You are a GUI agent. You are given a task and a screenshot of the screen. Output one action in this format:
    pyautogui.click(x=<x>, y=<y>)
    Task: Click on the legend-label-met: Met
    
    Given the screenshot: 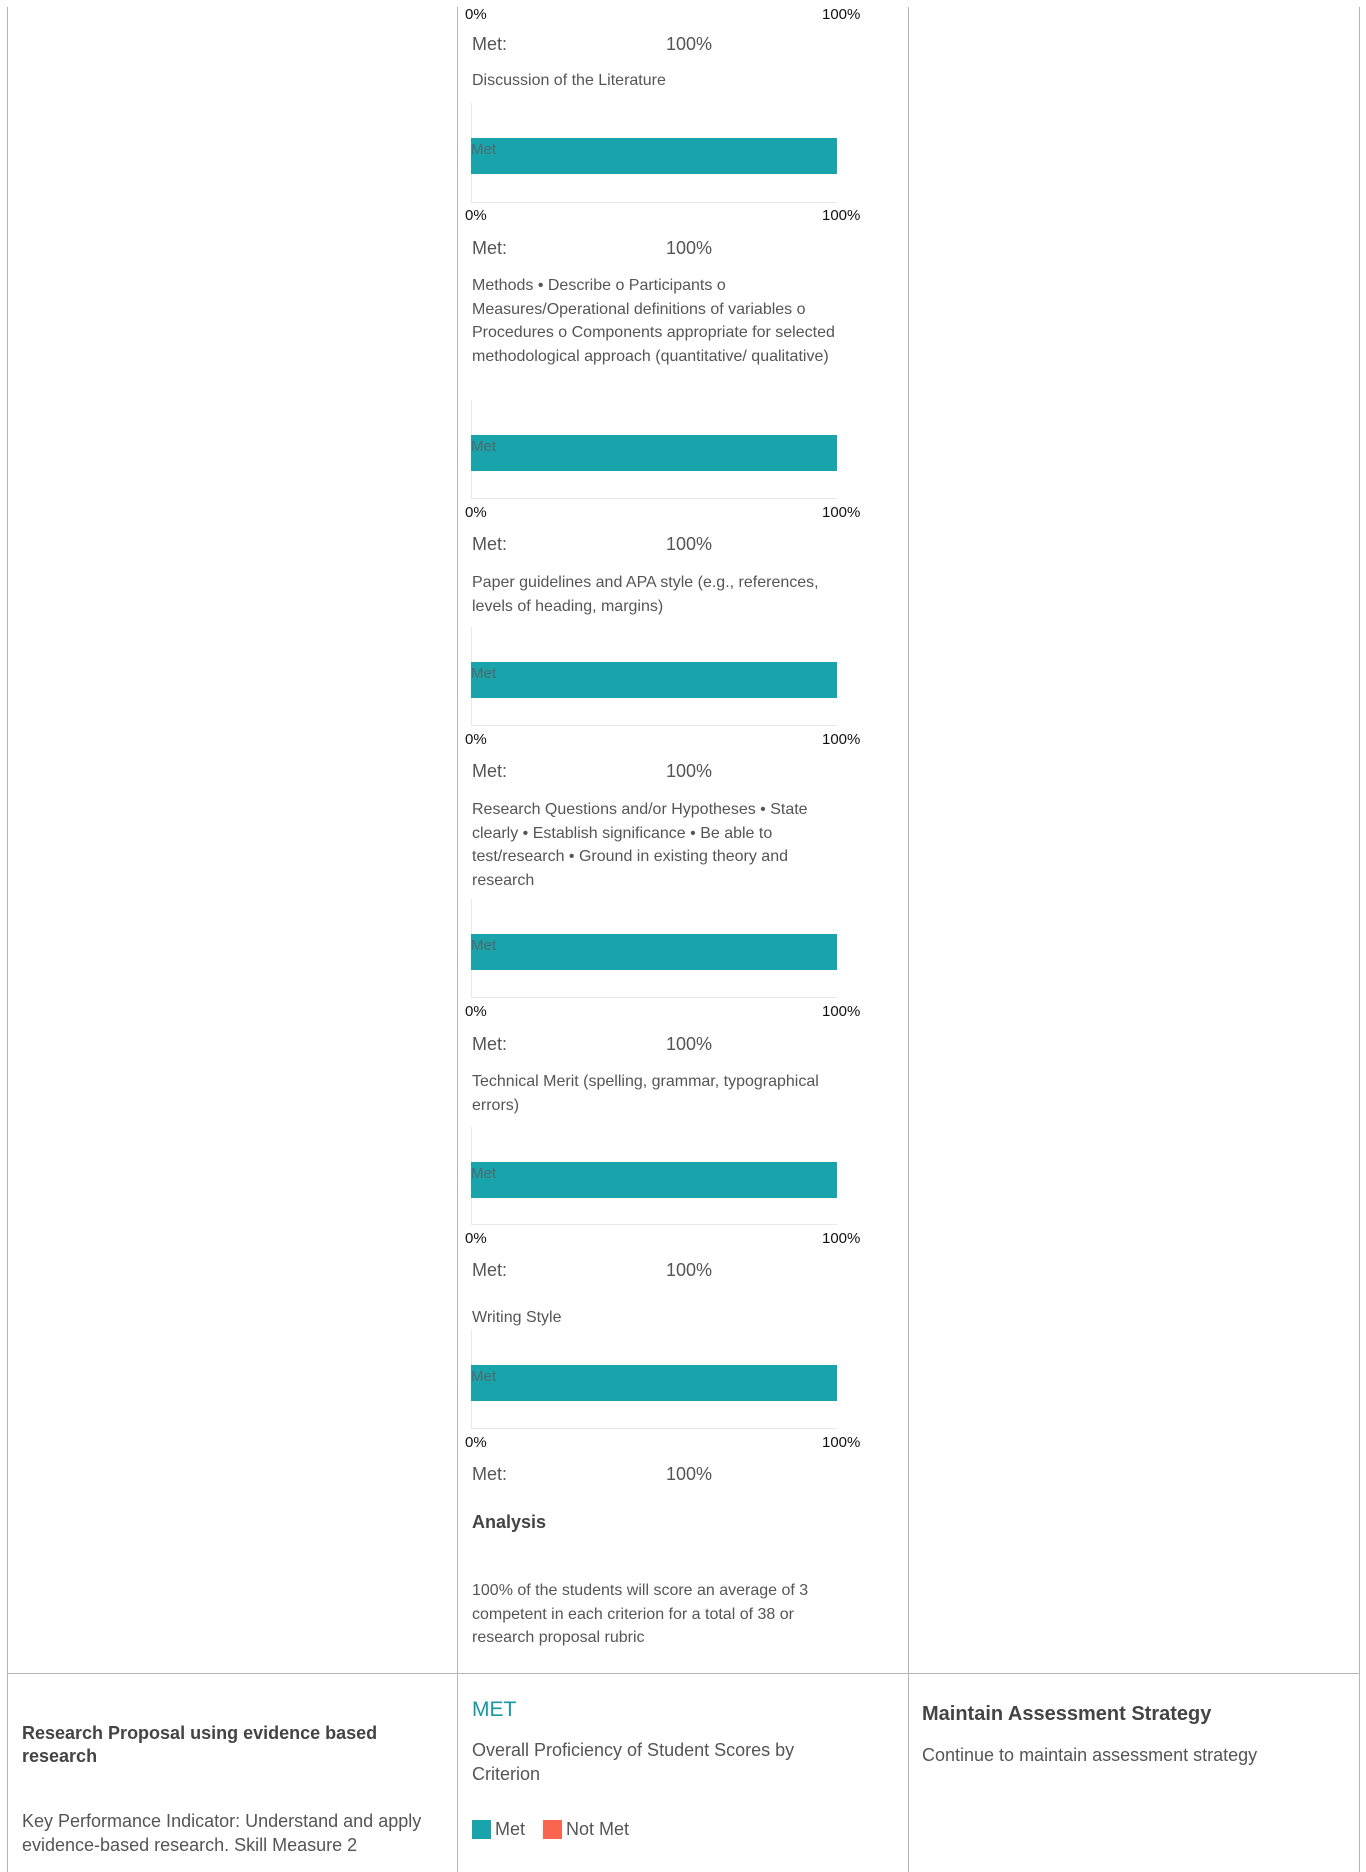 What is the action you would take?
    pyautogui.click(x=510, y=1829)
    